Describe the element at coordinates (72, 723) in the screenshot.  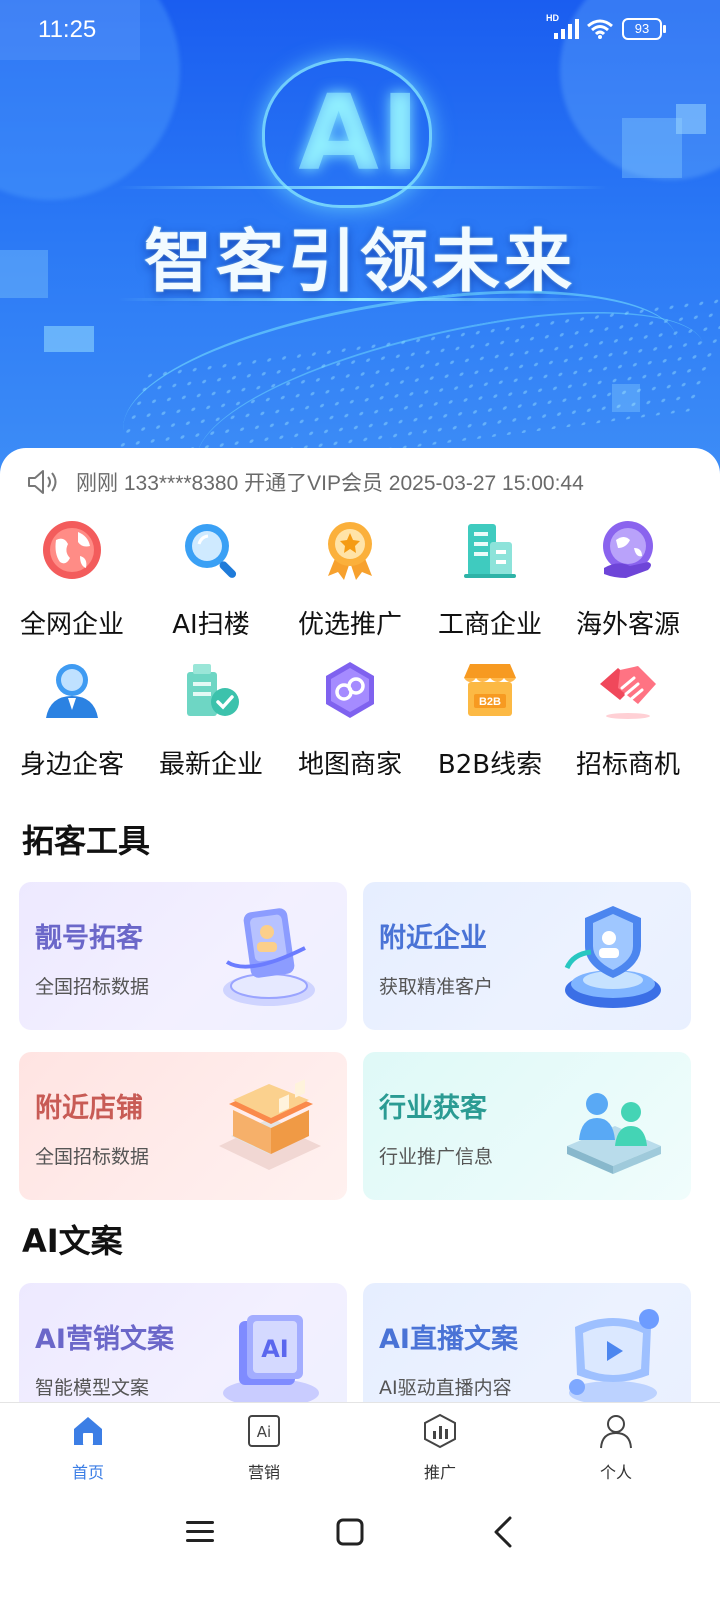
I see `grid-item-shenbian: 身边企客` at that location.